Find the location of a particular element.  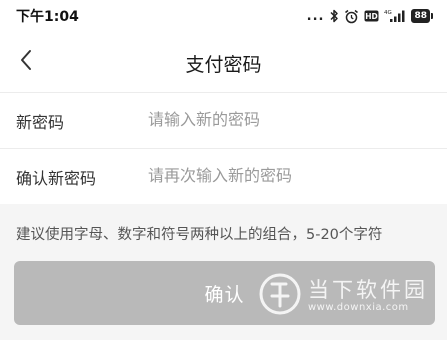

confirm-password-label: 确认新密码 is located at coordinates (56, 178).